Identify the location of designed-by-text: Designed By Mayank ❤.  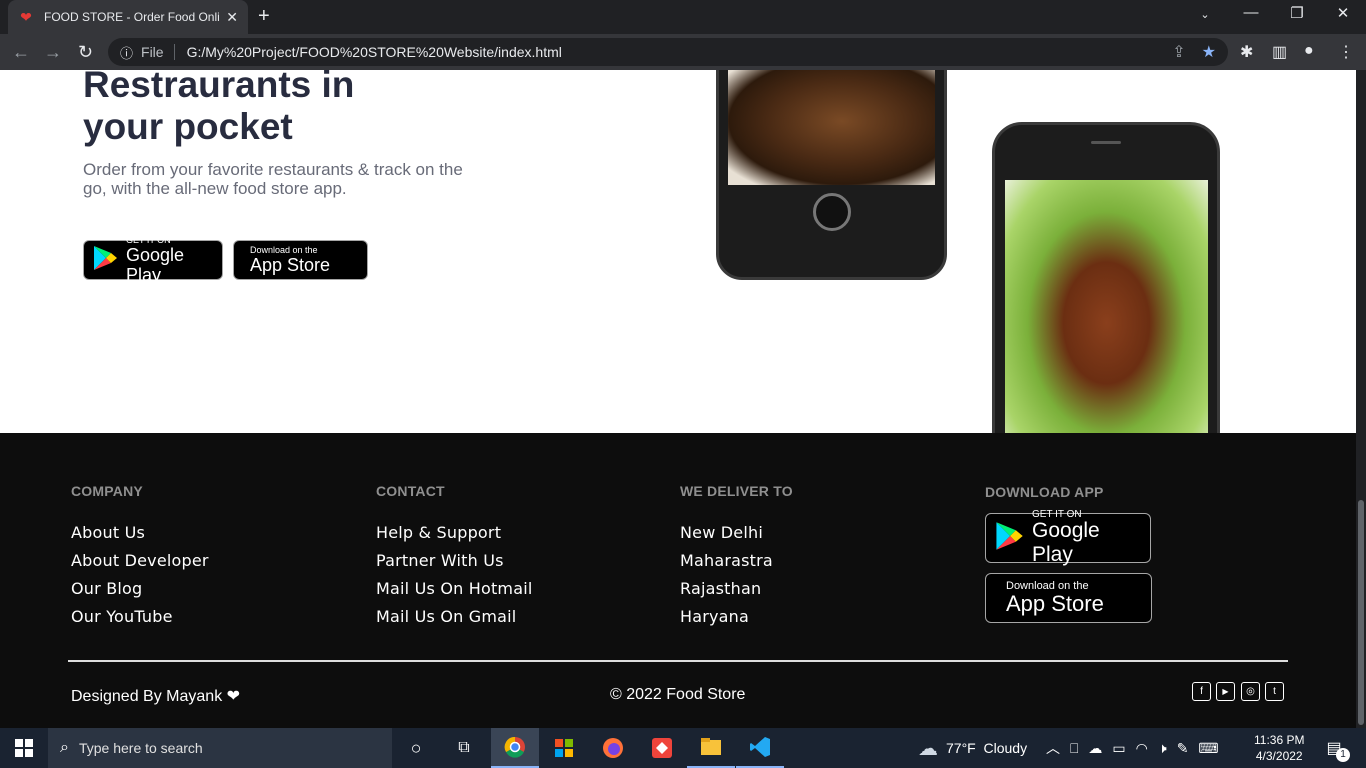
(155, 696).